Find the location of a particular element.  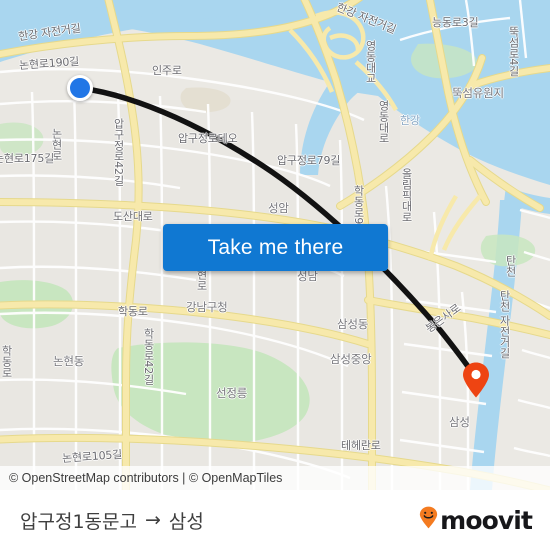

arrow-right-icon: → is located at coordinates (152, 520).